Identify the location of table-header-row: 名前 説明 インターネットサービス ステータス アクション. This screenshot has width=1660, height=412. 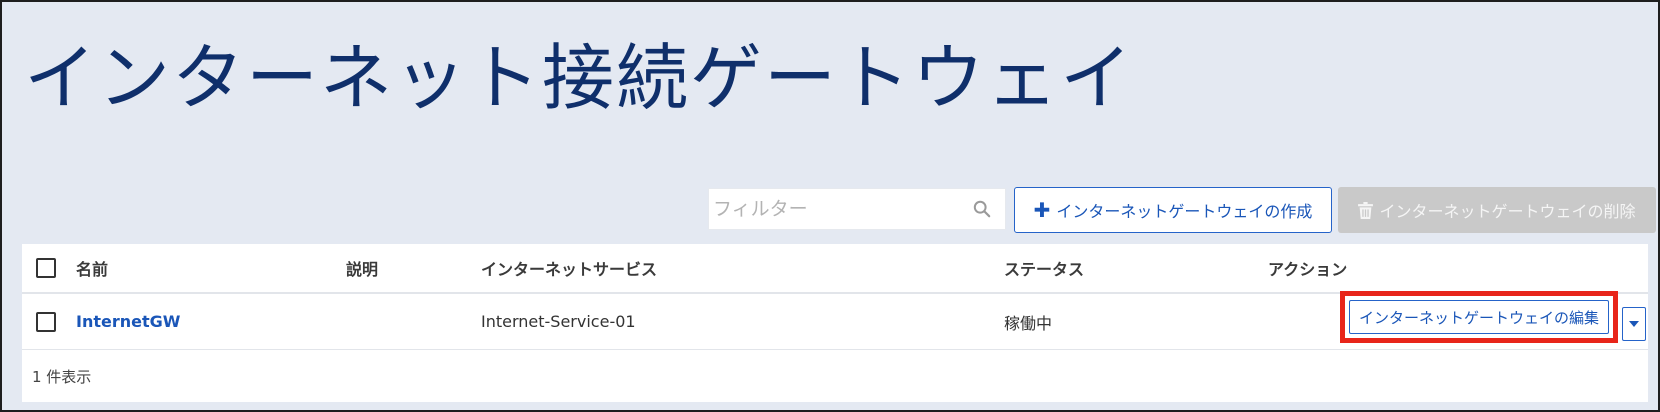
(835, 269).